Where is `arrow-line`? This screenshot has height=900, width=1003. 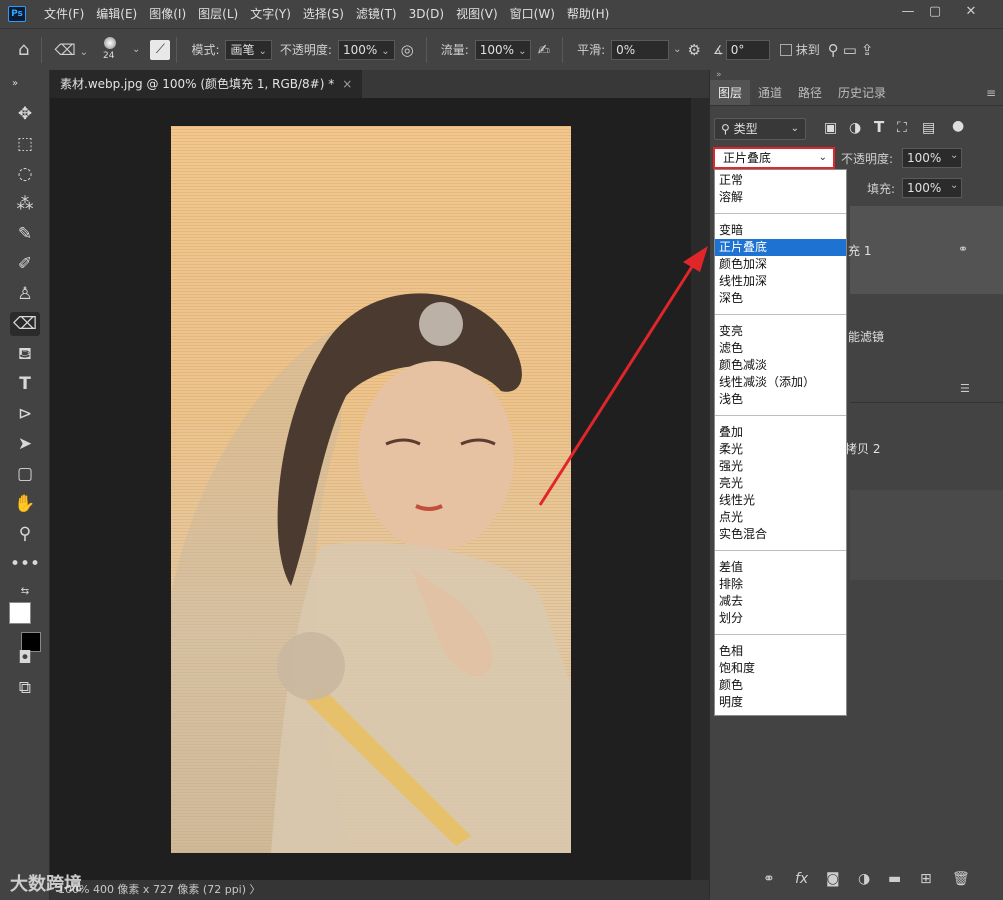 arrow-line is located at coordinates (617, 383).